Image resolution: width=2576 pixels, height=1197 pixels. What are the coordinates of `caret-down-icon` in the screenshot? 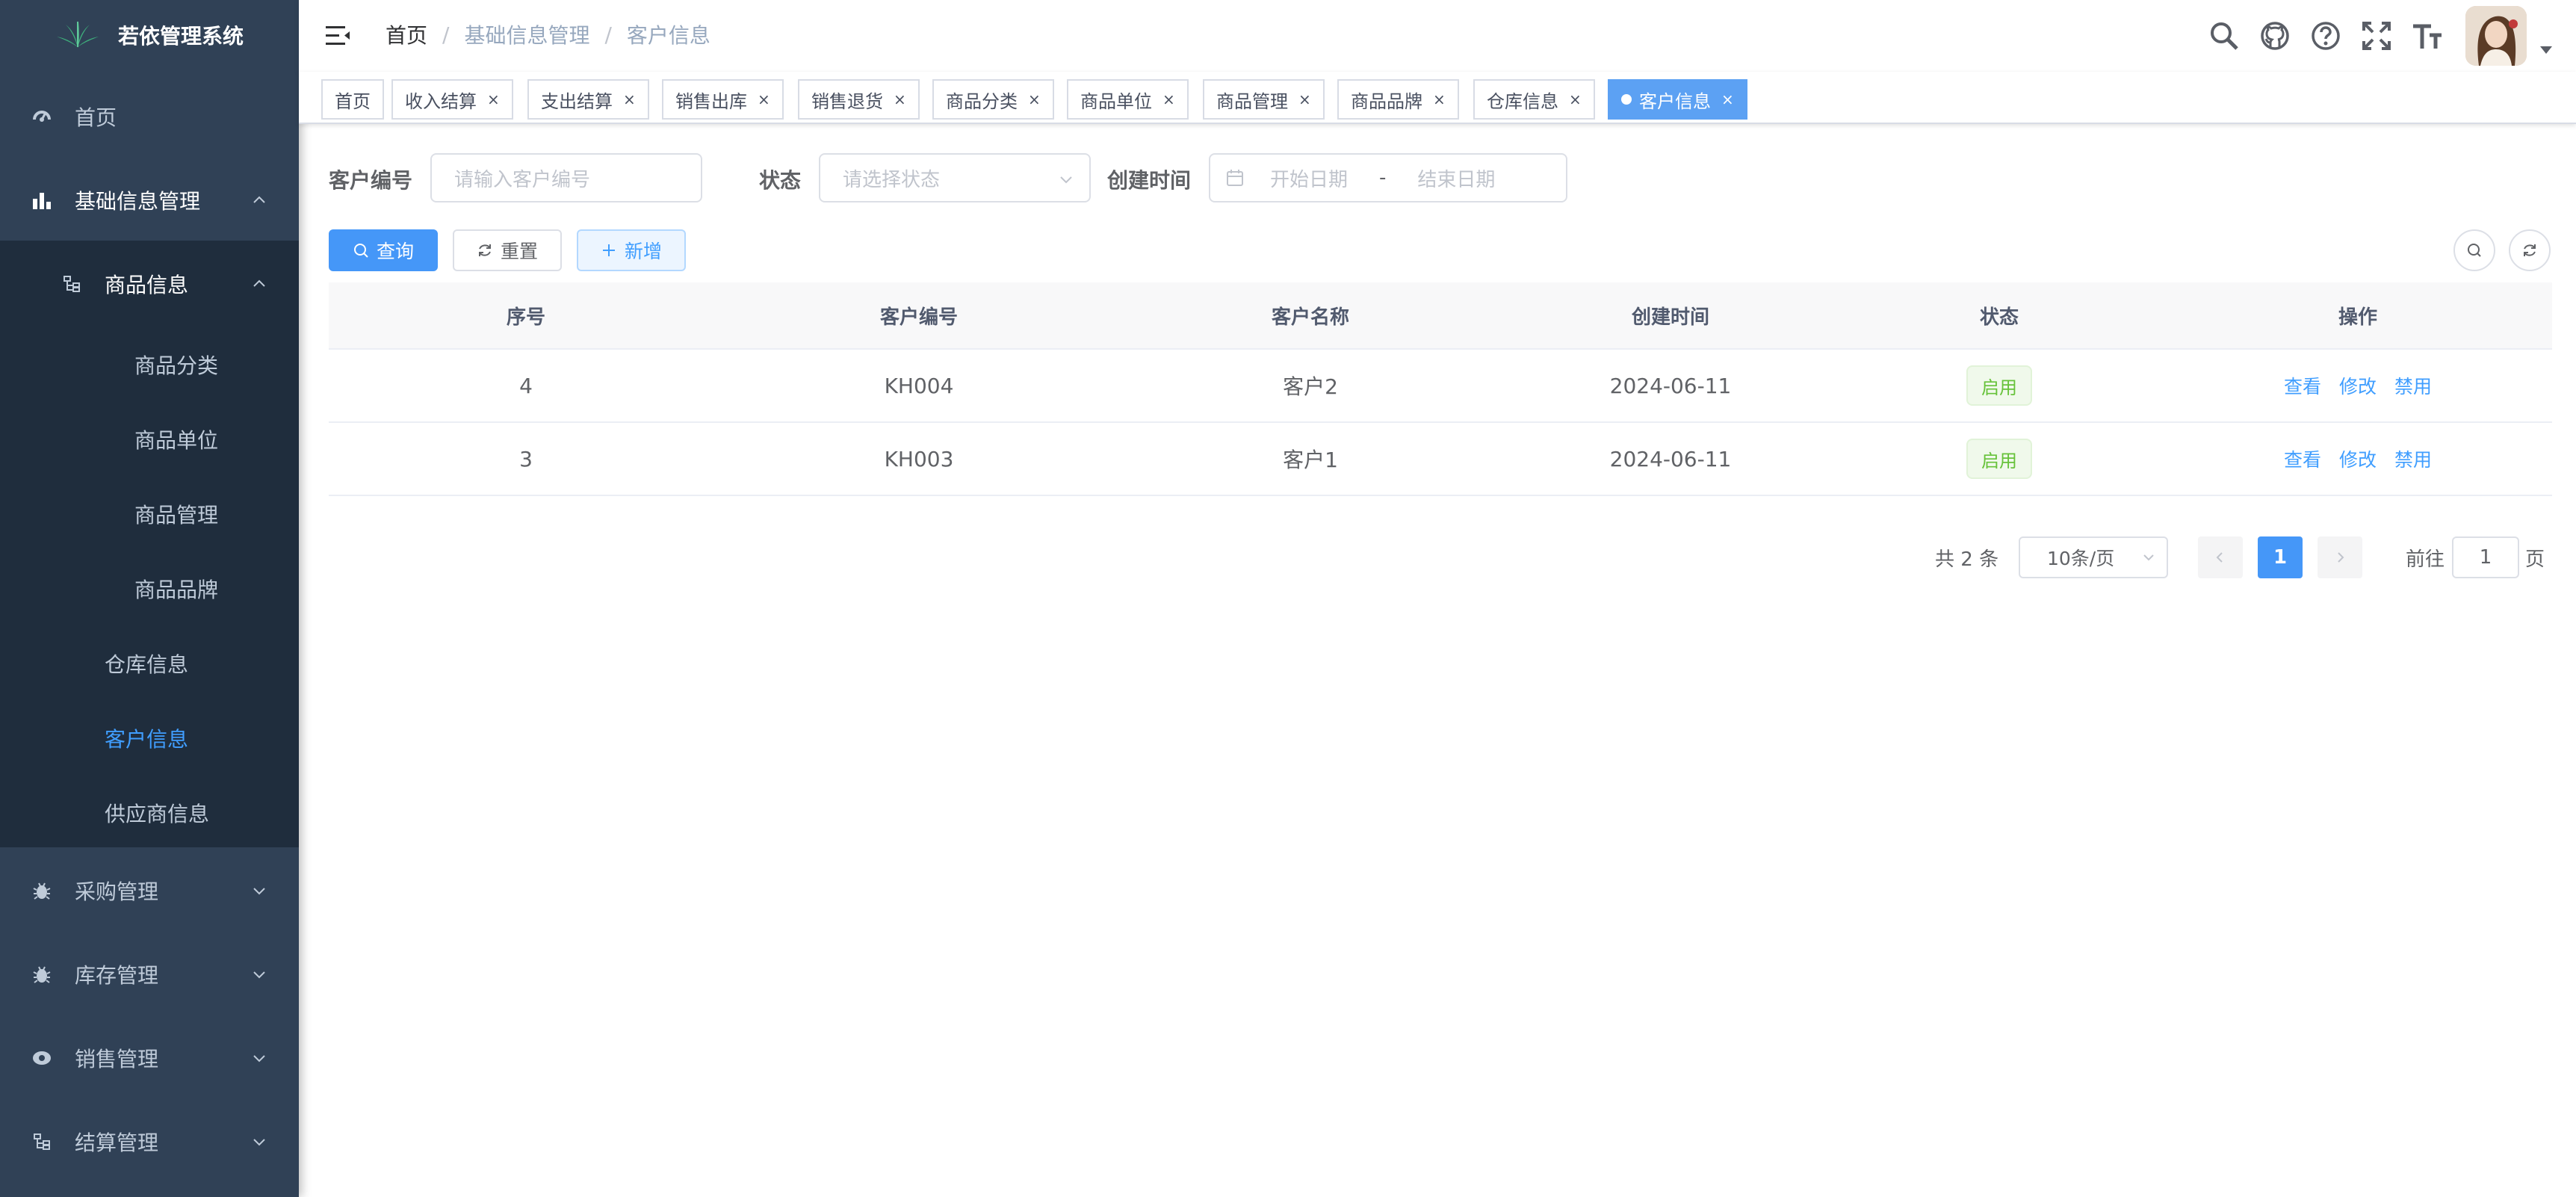 It's located at (2546, 50).